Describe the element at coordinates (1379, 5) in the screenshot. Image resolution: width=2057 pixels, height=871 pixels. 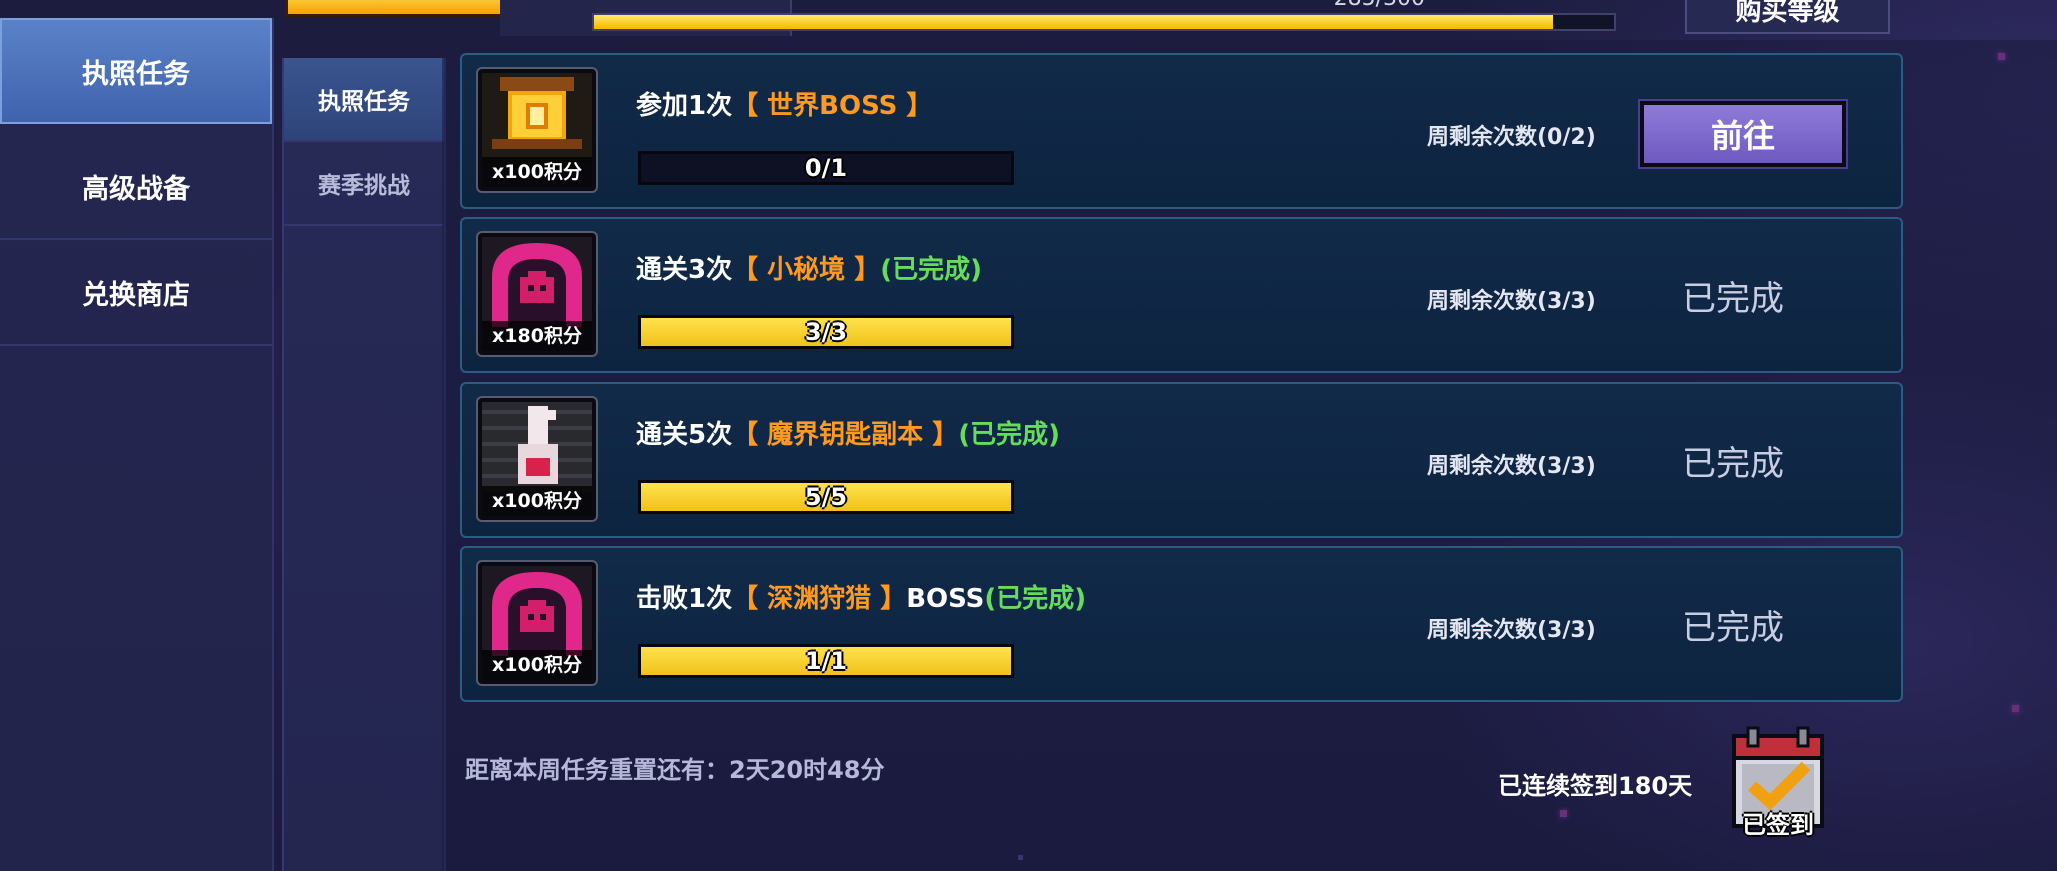
I see `level-progress-text: 285/300` at that location.